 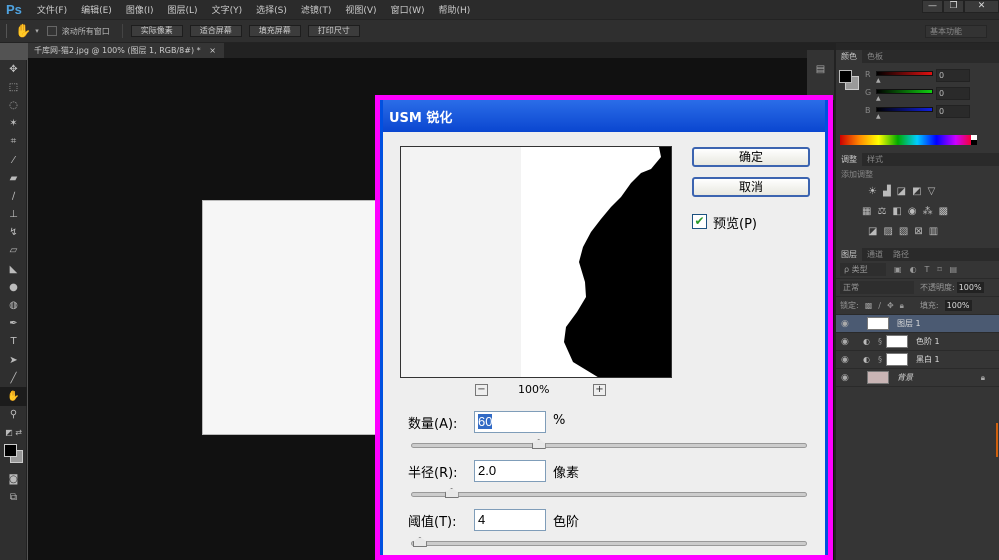 What do you see at coordinates (875, 56) in the screenshot?
I see `tab-swatches: 色板` at bounding box center [875, 56].